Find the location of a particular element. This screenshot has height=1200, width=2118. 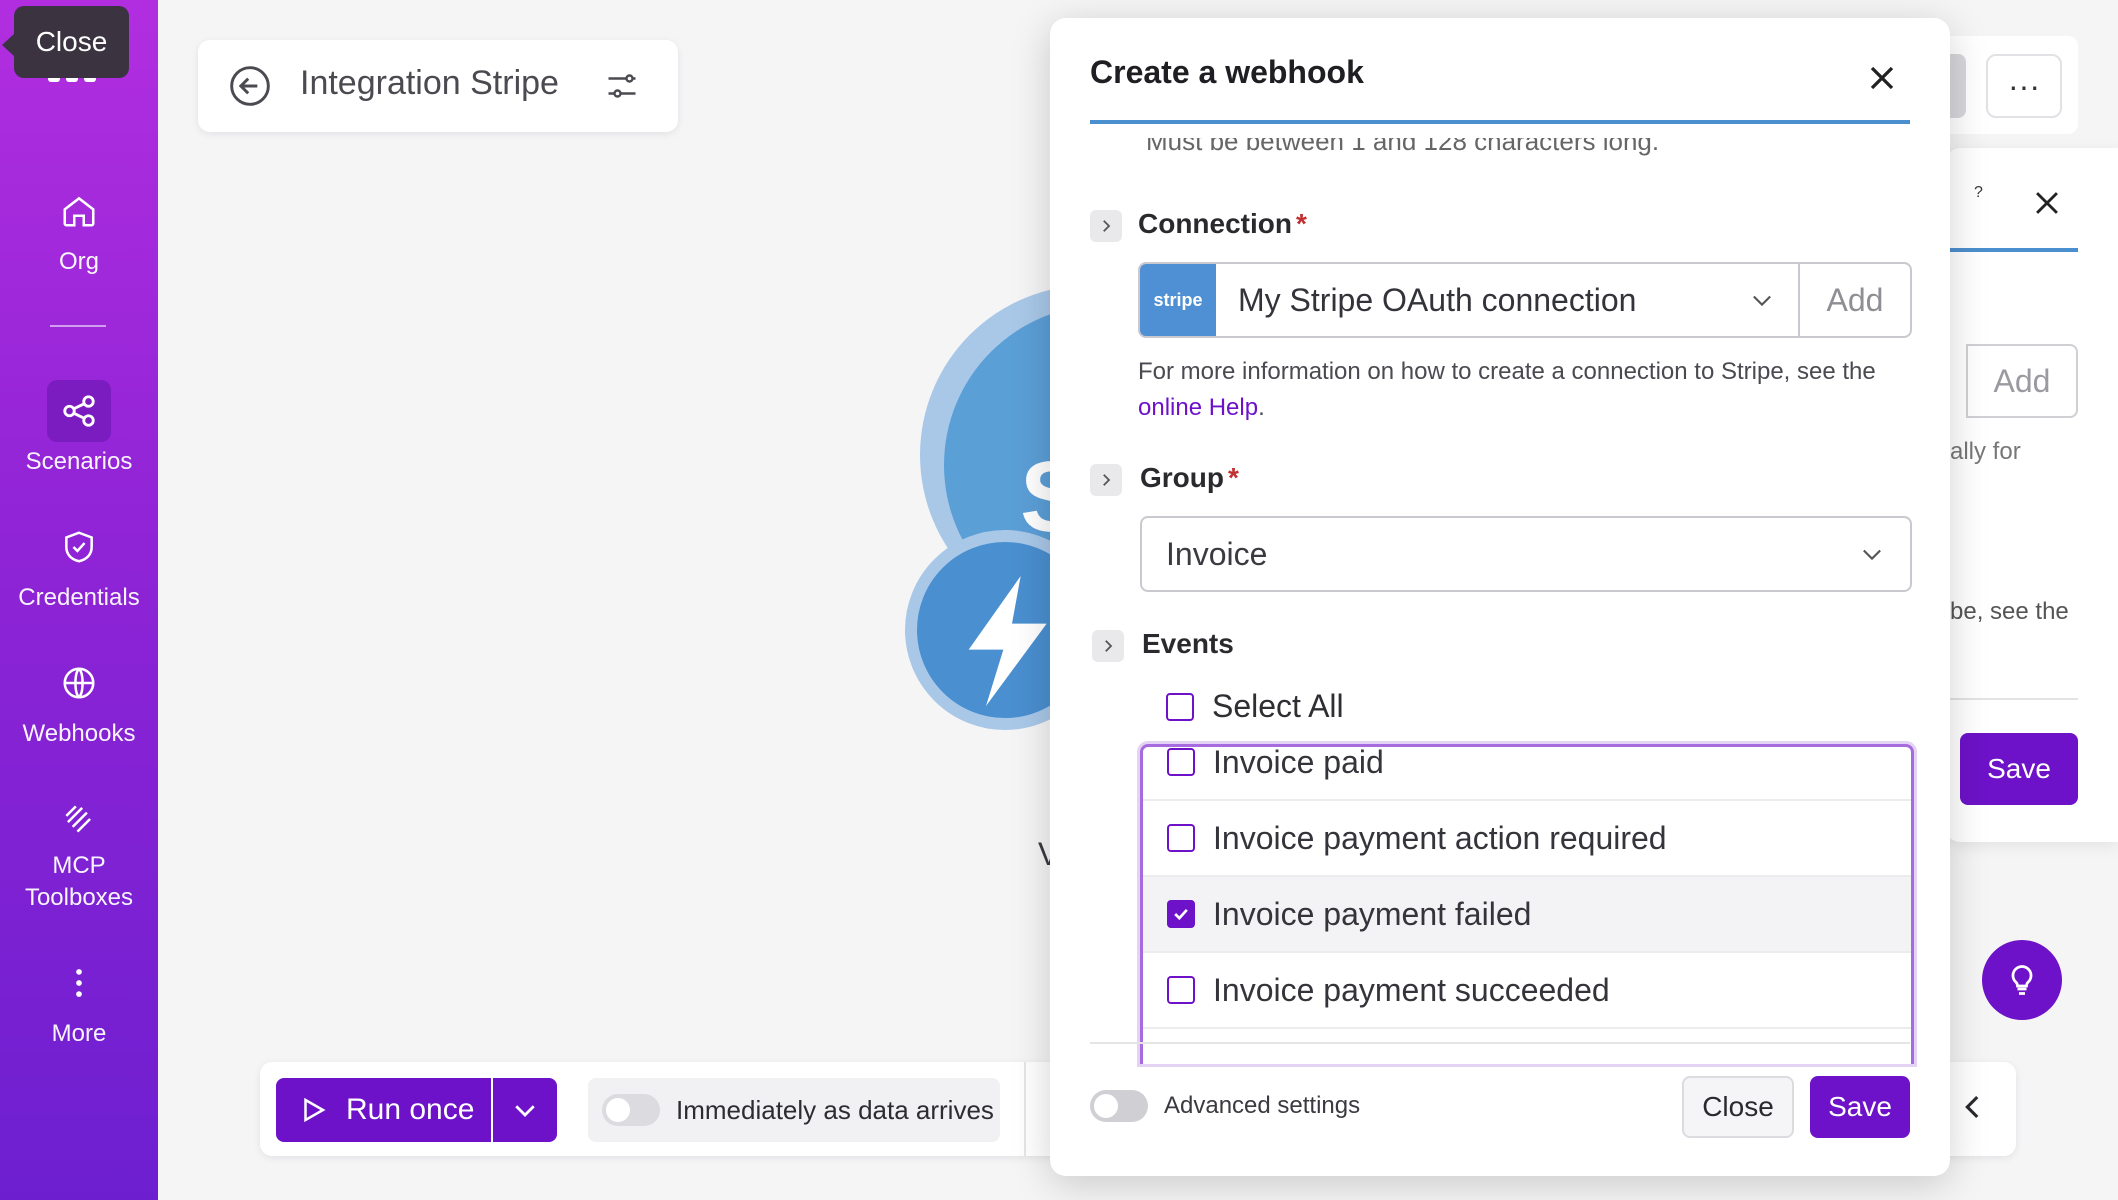

collapse-toolbar-button is located at coordinates (1973, 1109).